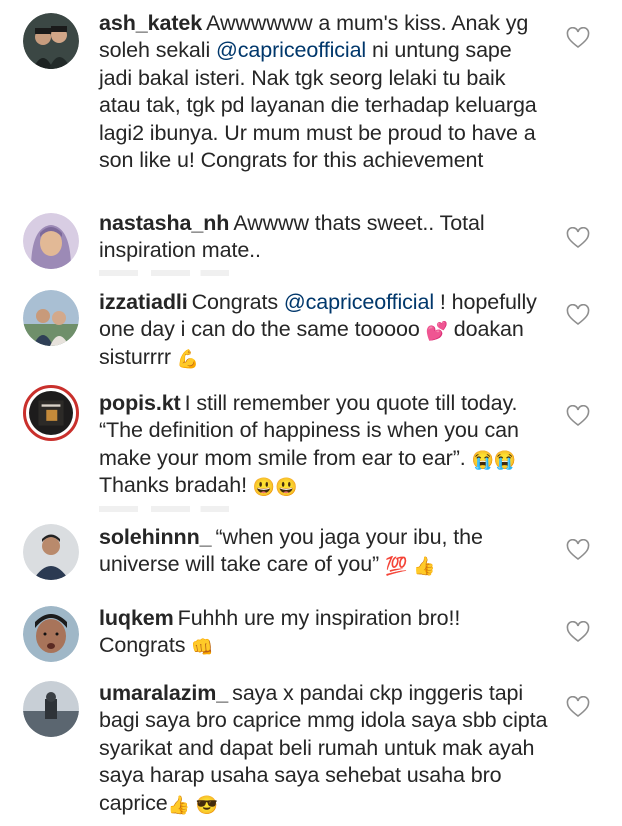 The image size is (622, 826). Describe the element at coordinates (150, 23) in the screenshot. I see `comment-username: ash_katek` at that location.